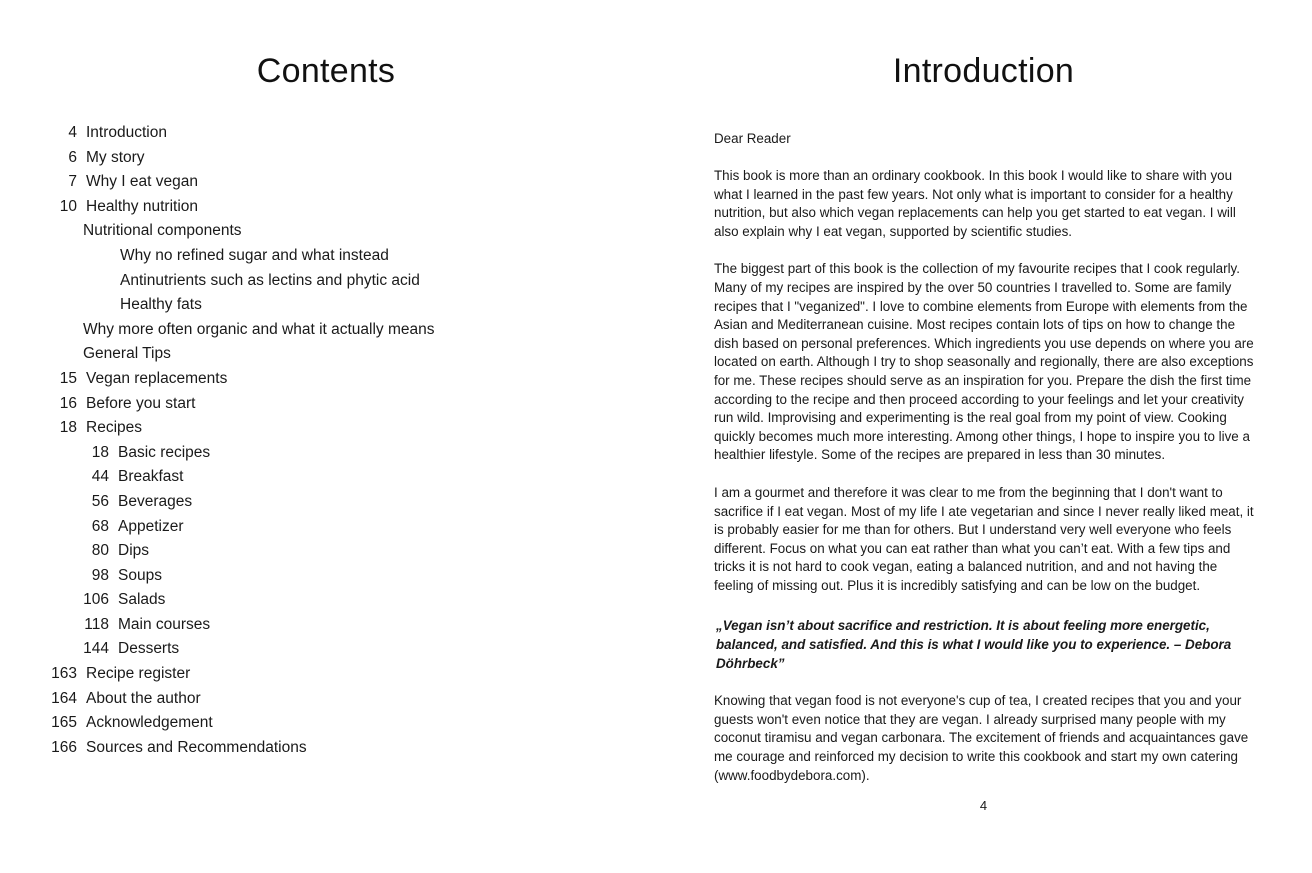 The width and height of the screenshot is (1312, 873). Describe the element at coordinates (142, 182) in the screenshot. I see `toc-entry-title: Why I eat vegan` at that location.